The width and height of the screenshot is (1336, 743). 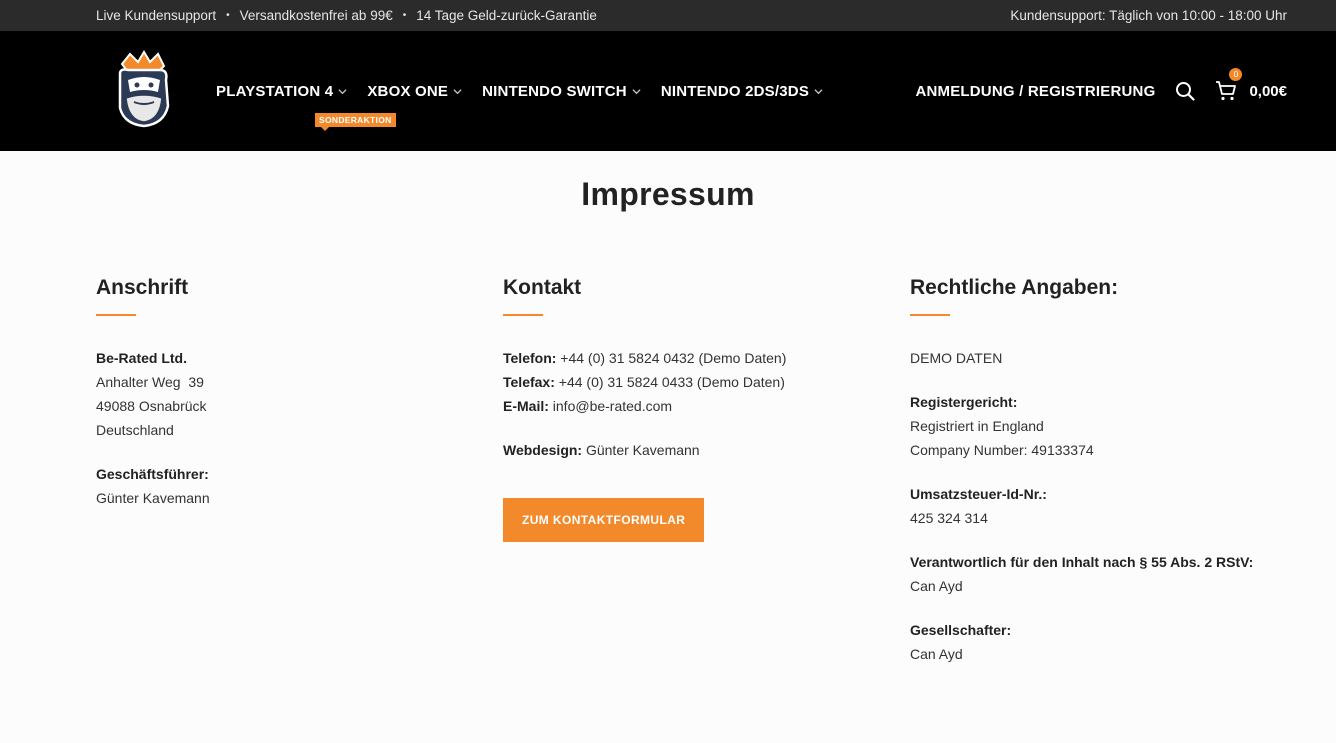 I want to click on partner-value: Can Ayd, so click(x=936, y=654).